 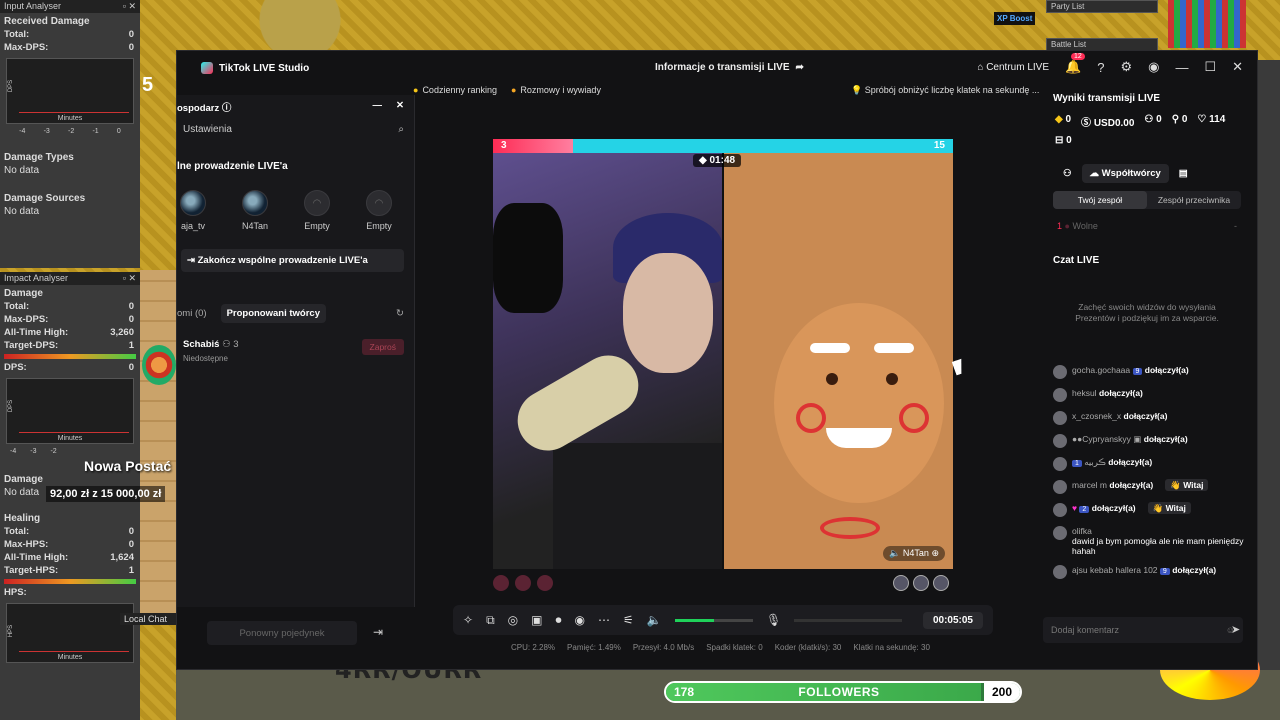 I want to click on more-icon: ⋯, so click(x=604, y=620).